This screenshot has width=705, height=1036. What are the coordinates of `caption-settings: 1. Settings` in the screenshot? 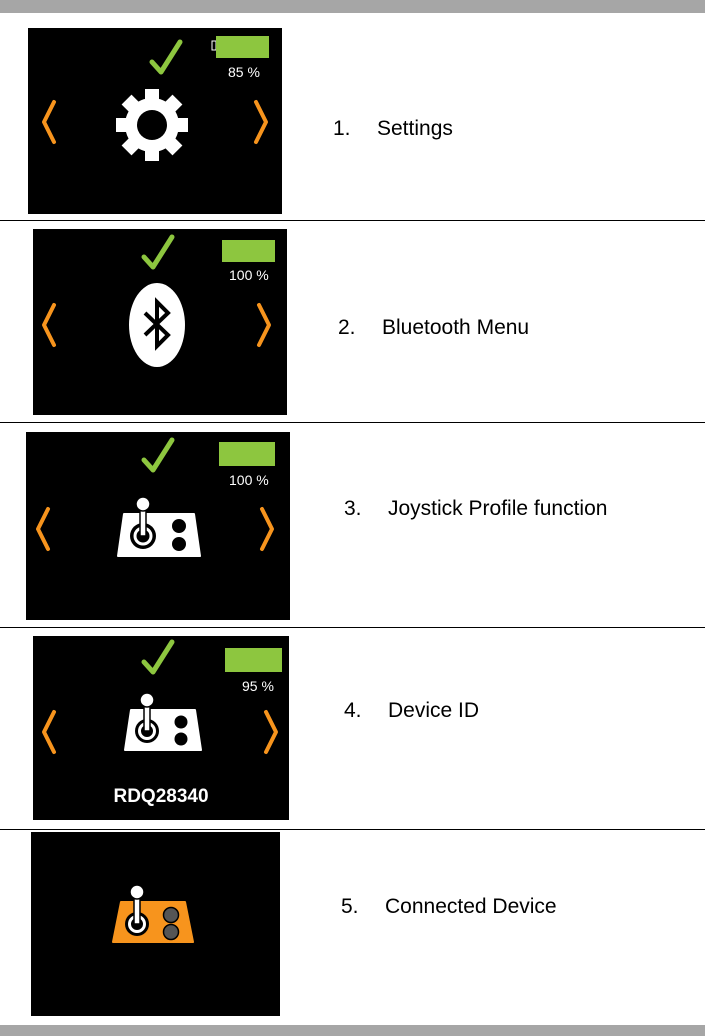 It's located at (393, 129).